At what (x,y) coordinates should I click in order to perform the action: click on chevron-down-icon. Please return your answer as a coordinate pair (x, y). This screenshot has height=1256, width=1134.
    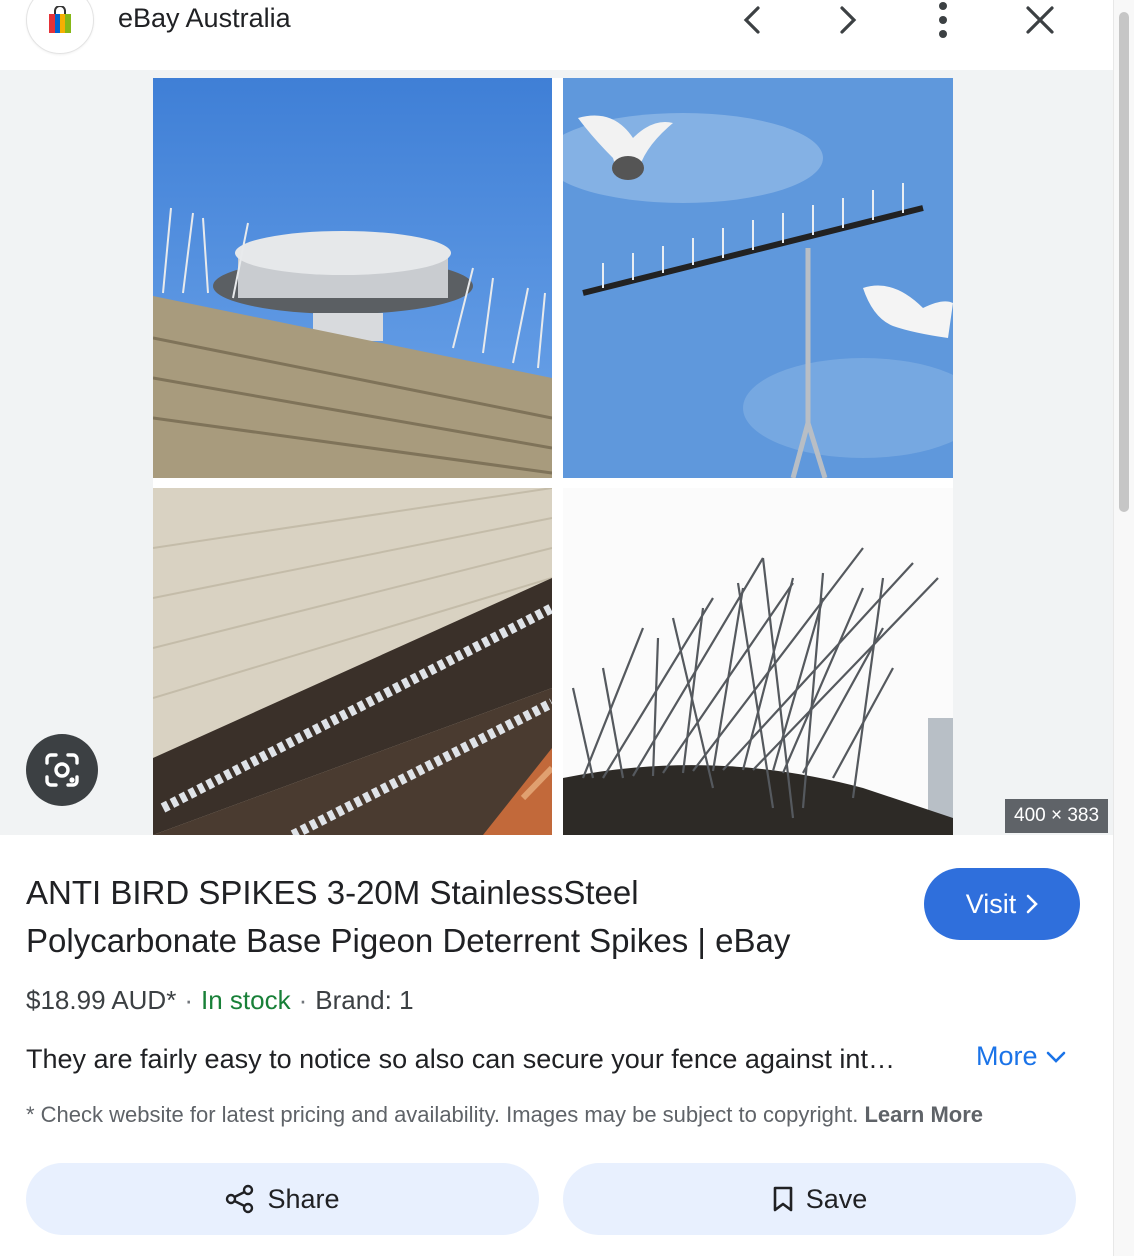
    Looking at the image, I should click on (1055, 1057).